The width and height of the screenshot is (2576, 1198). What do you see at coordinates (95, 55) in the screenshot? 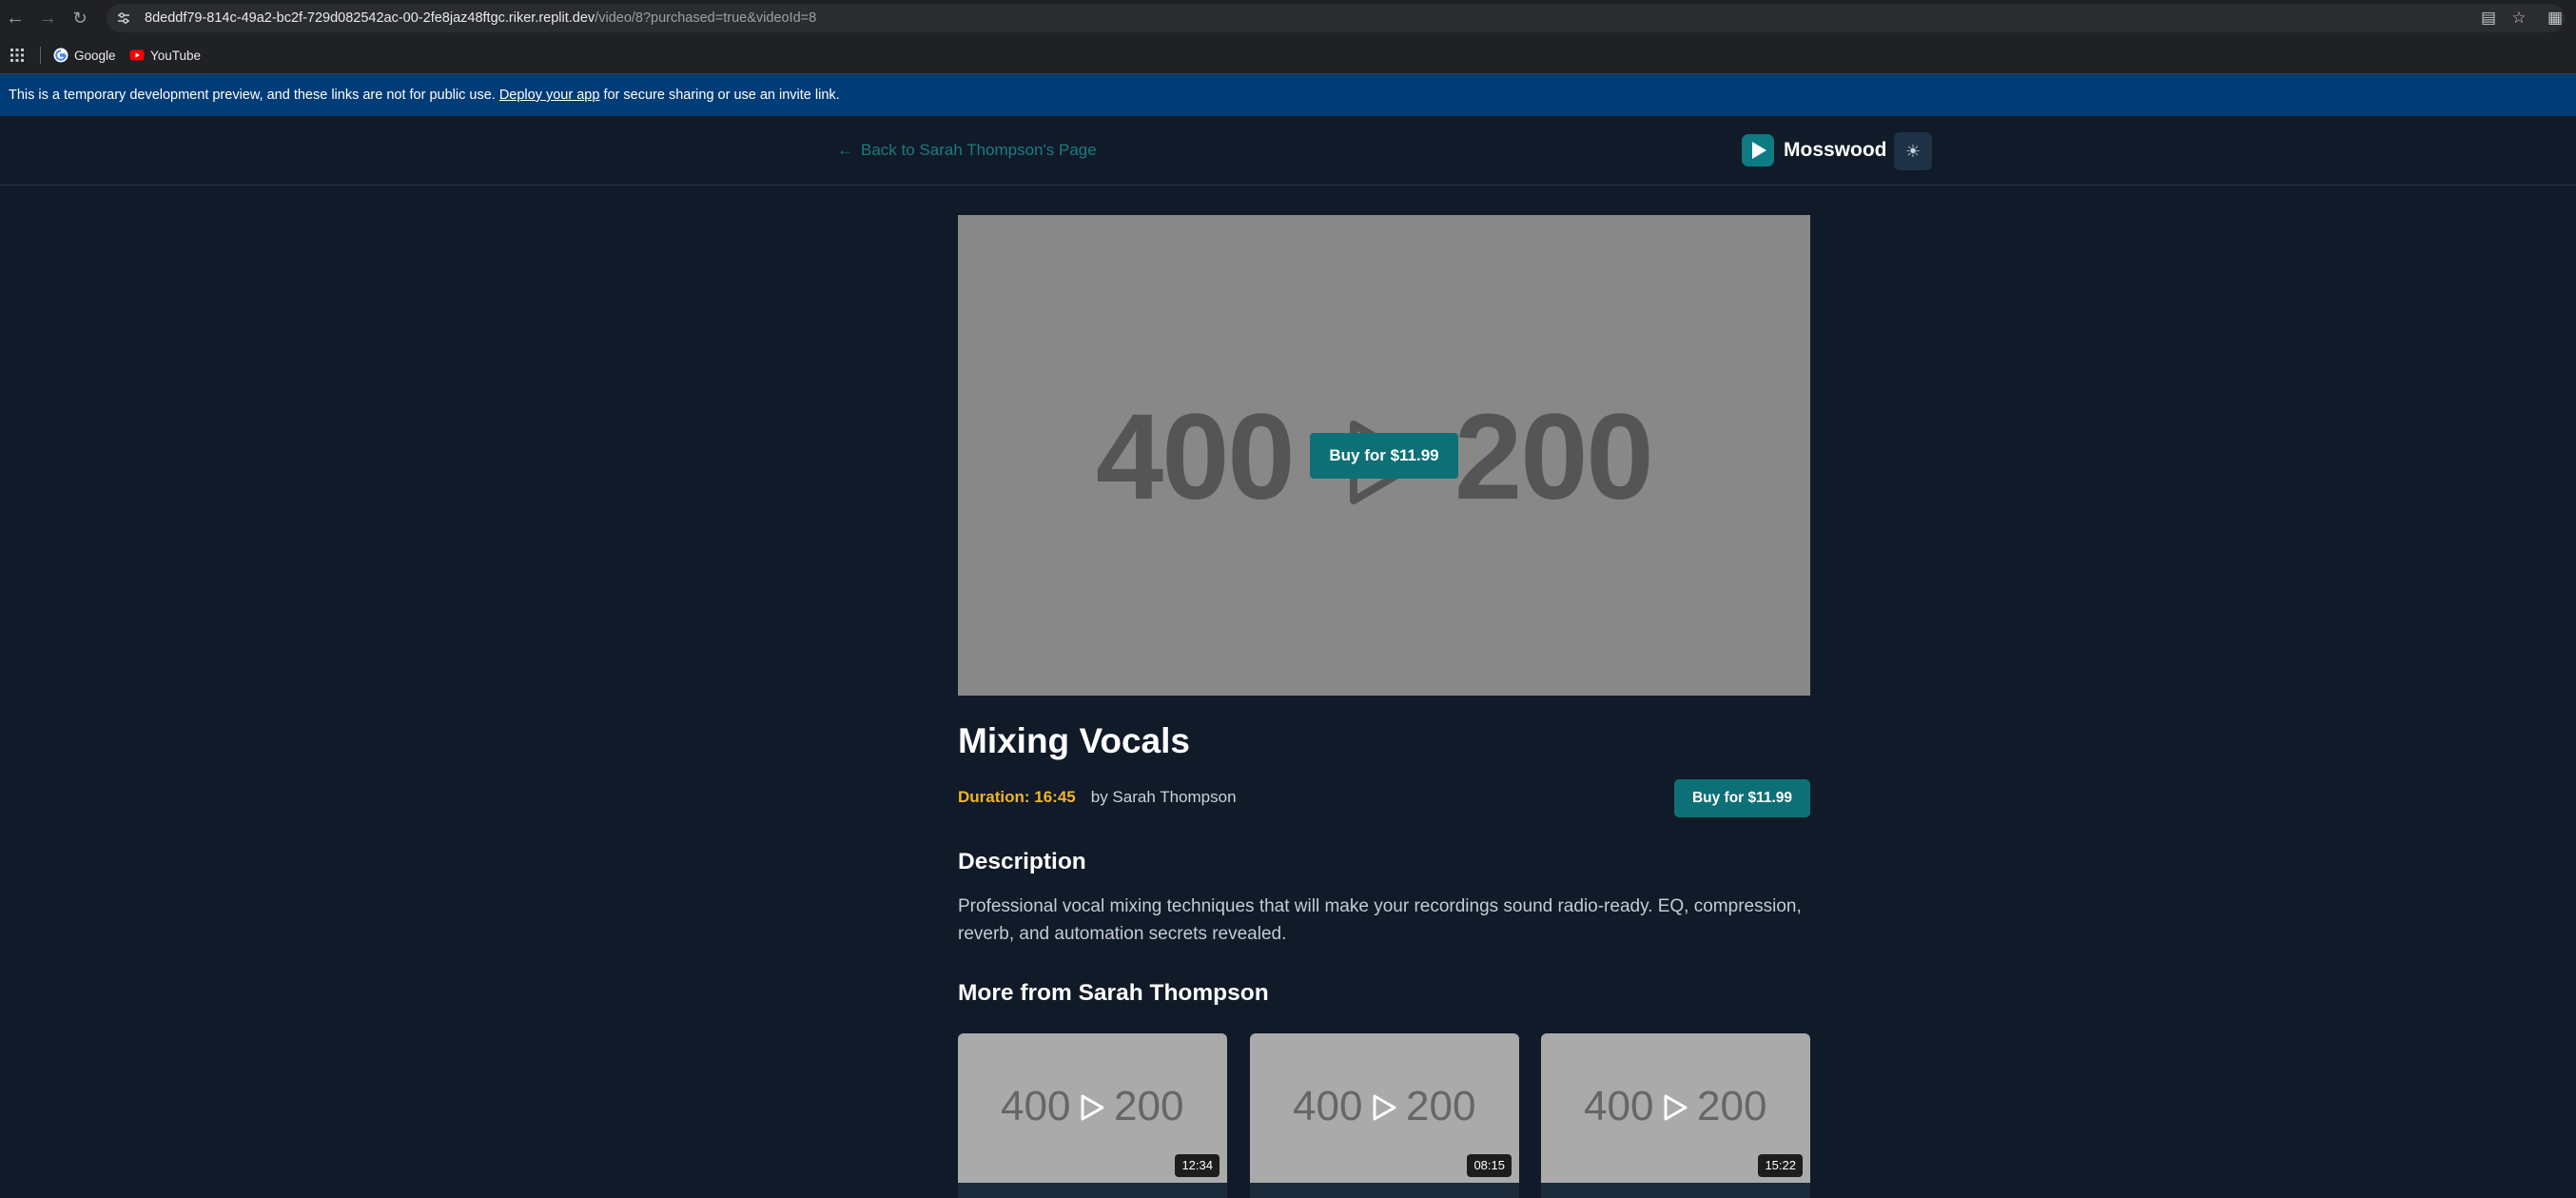
I see `bookmark-label: Google` at bounding box center [95, 55].